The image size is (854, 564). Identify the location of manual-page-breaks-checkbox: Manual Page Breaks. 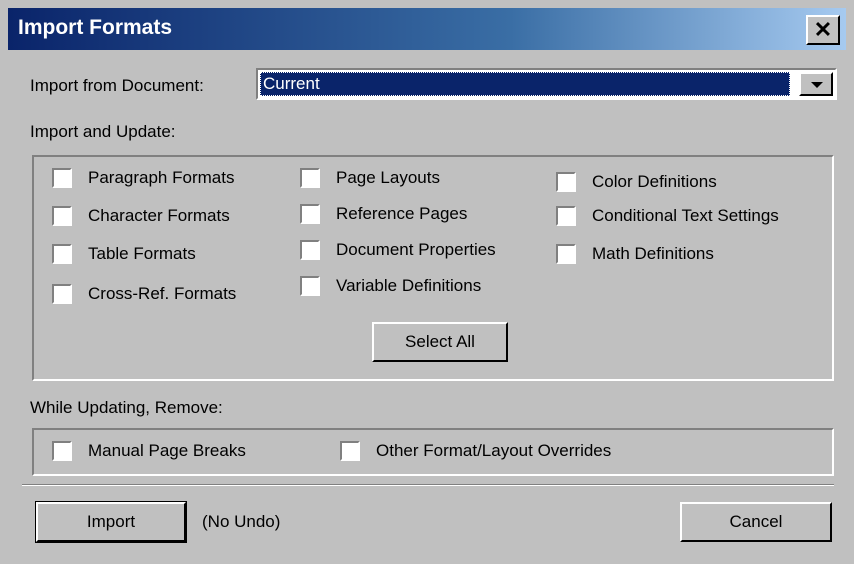
(149, 451).